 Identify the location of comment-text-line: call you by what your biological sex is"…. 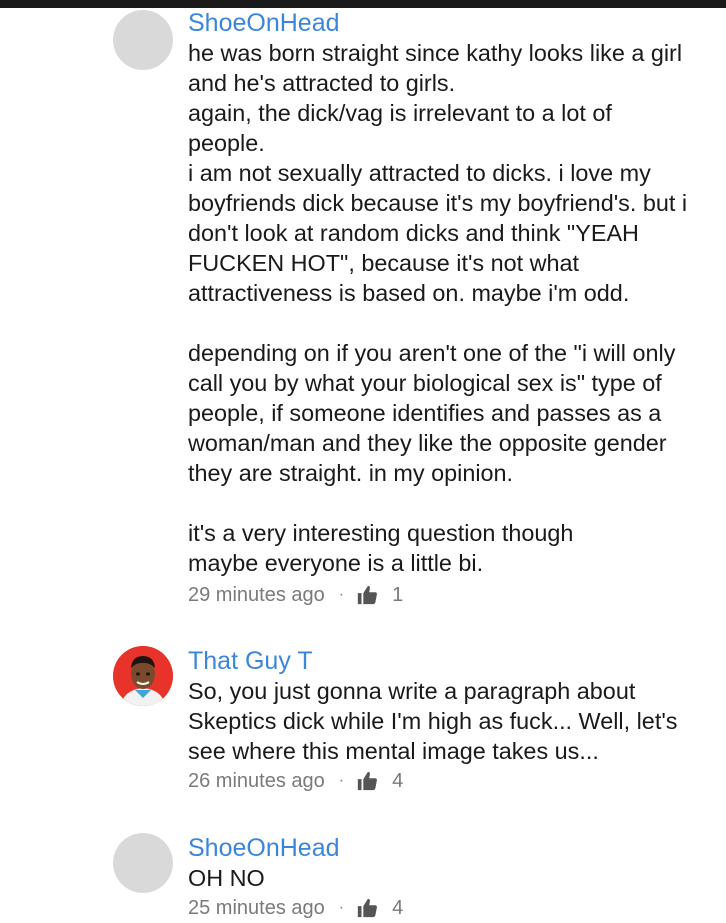
(425, 383).